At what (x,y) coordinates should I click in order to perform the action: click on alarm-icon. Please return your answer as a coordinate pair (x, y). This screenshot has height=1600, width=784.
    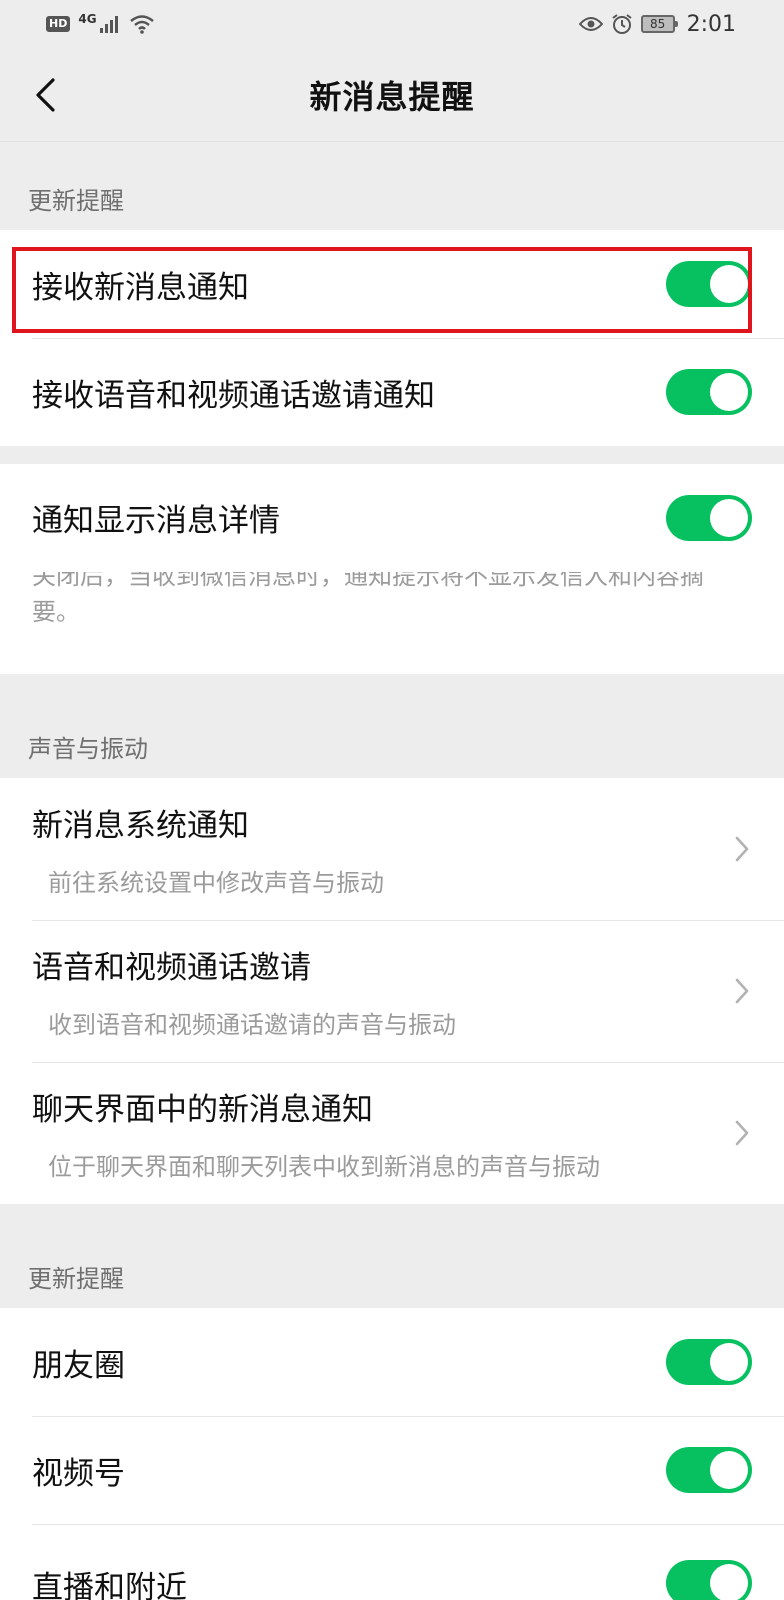
    Looking at the image, I should click on (621, 24).